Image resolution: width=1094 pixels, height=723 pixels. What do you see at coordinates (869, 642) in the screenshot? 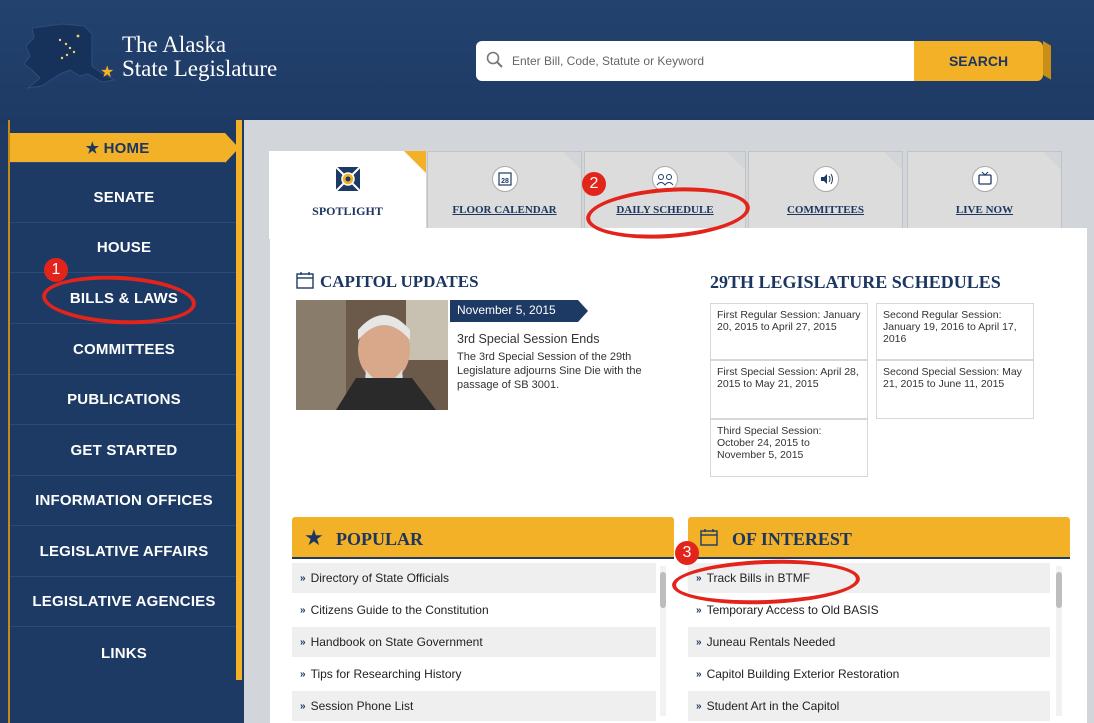
I see `list-item: » Juneau Rentals Needed` at bounding box center [869, 642].